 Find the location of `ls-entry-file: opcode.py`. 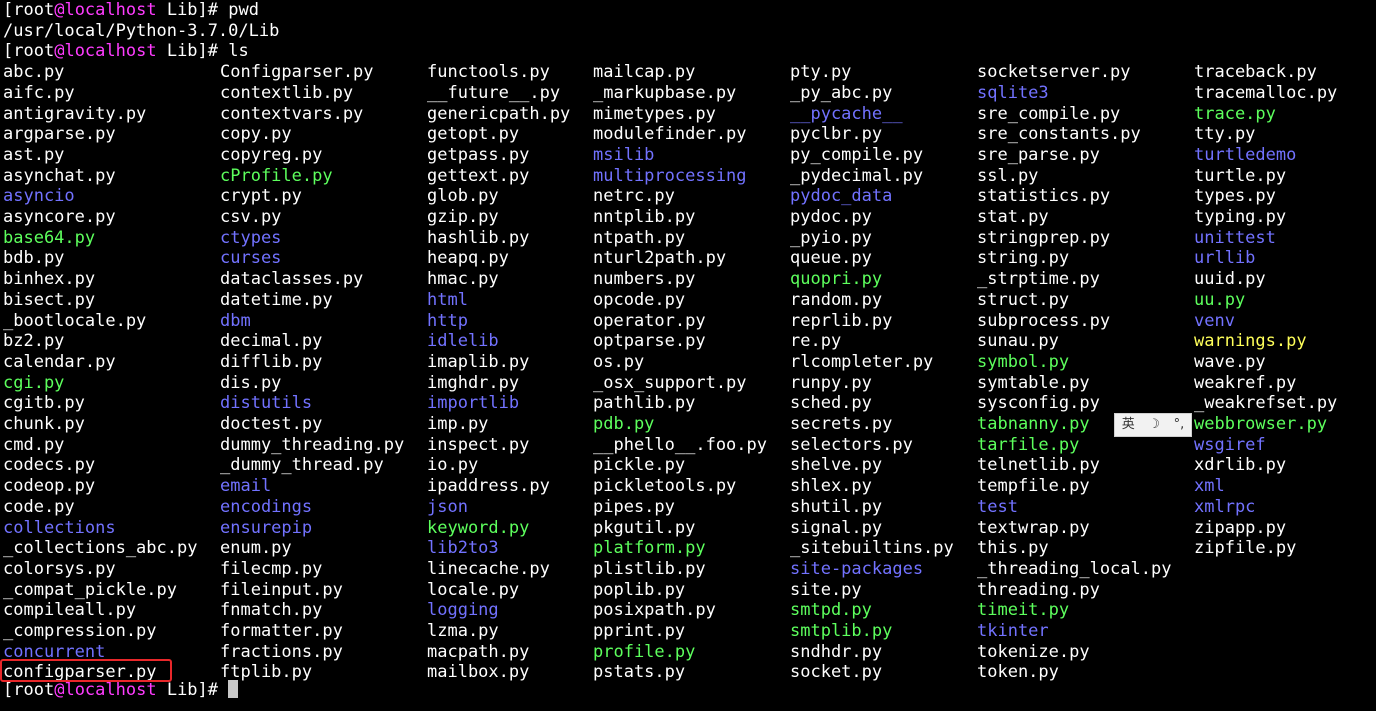

ls-entry-file: opcode.py is located at coordinates (639, 299).